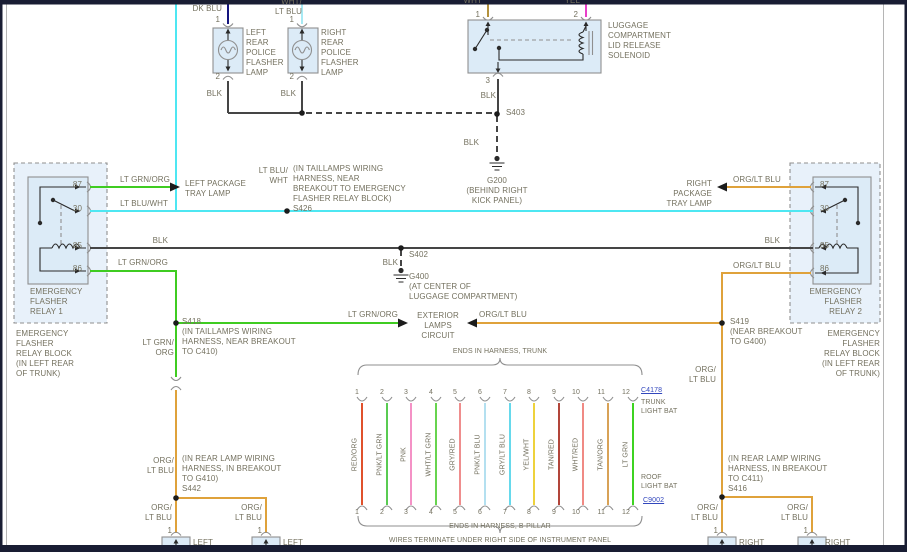  I want to click on wire-label-blk-right-lamp: BLK, so click(288, 93).